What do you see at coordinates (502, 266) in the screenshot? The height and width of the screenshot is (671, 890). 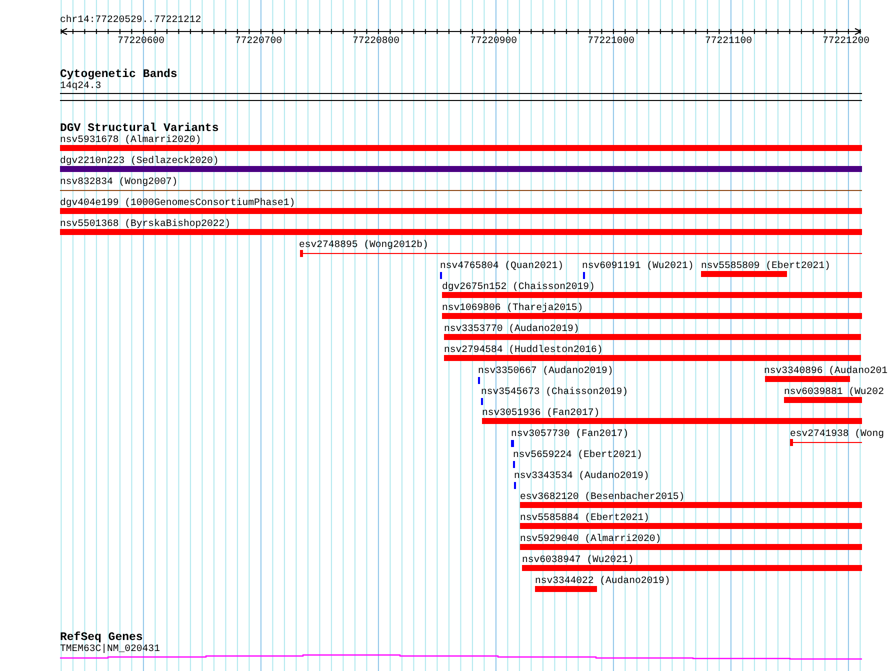 I see `feature-label: nsv4765804 (Quan2021)` at bounding box center [502, 266].